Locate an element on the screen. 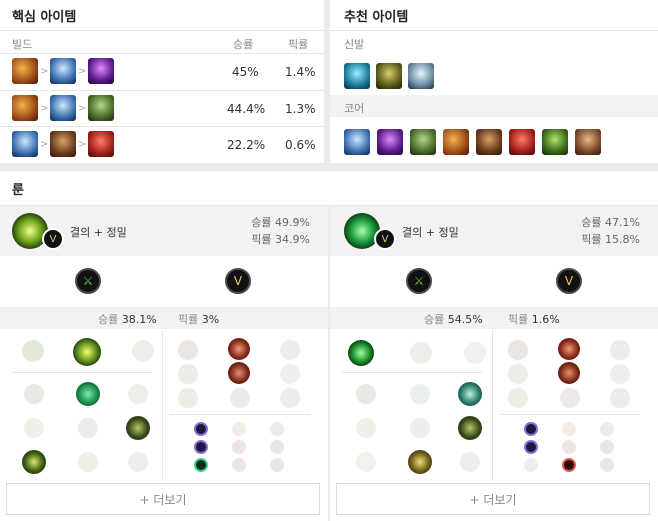 This screenshot has height=521, width=658. rune-stat-winrate: 승률 38.1% is located at coordinates (127, 319).